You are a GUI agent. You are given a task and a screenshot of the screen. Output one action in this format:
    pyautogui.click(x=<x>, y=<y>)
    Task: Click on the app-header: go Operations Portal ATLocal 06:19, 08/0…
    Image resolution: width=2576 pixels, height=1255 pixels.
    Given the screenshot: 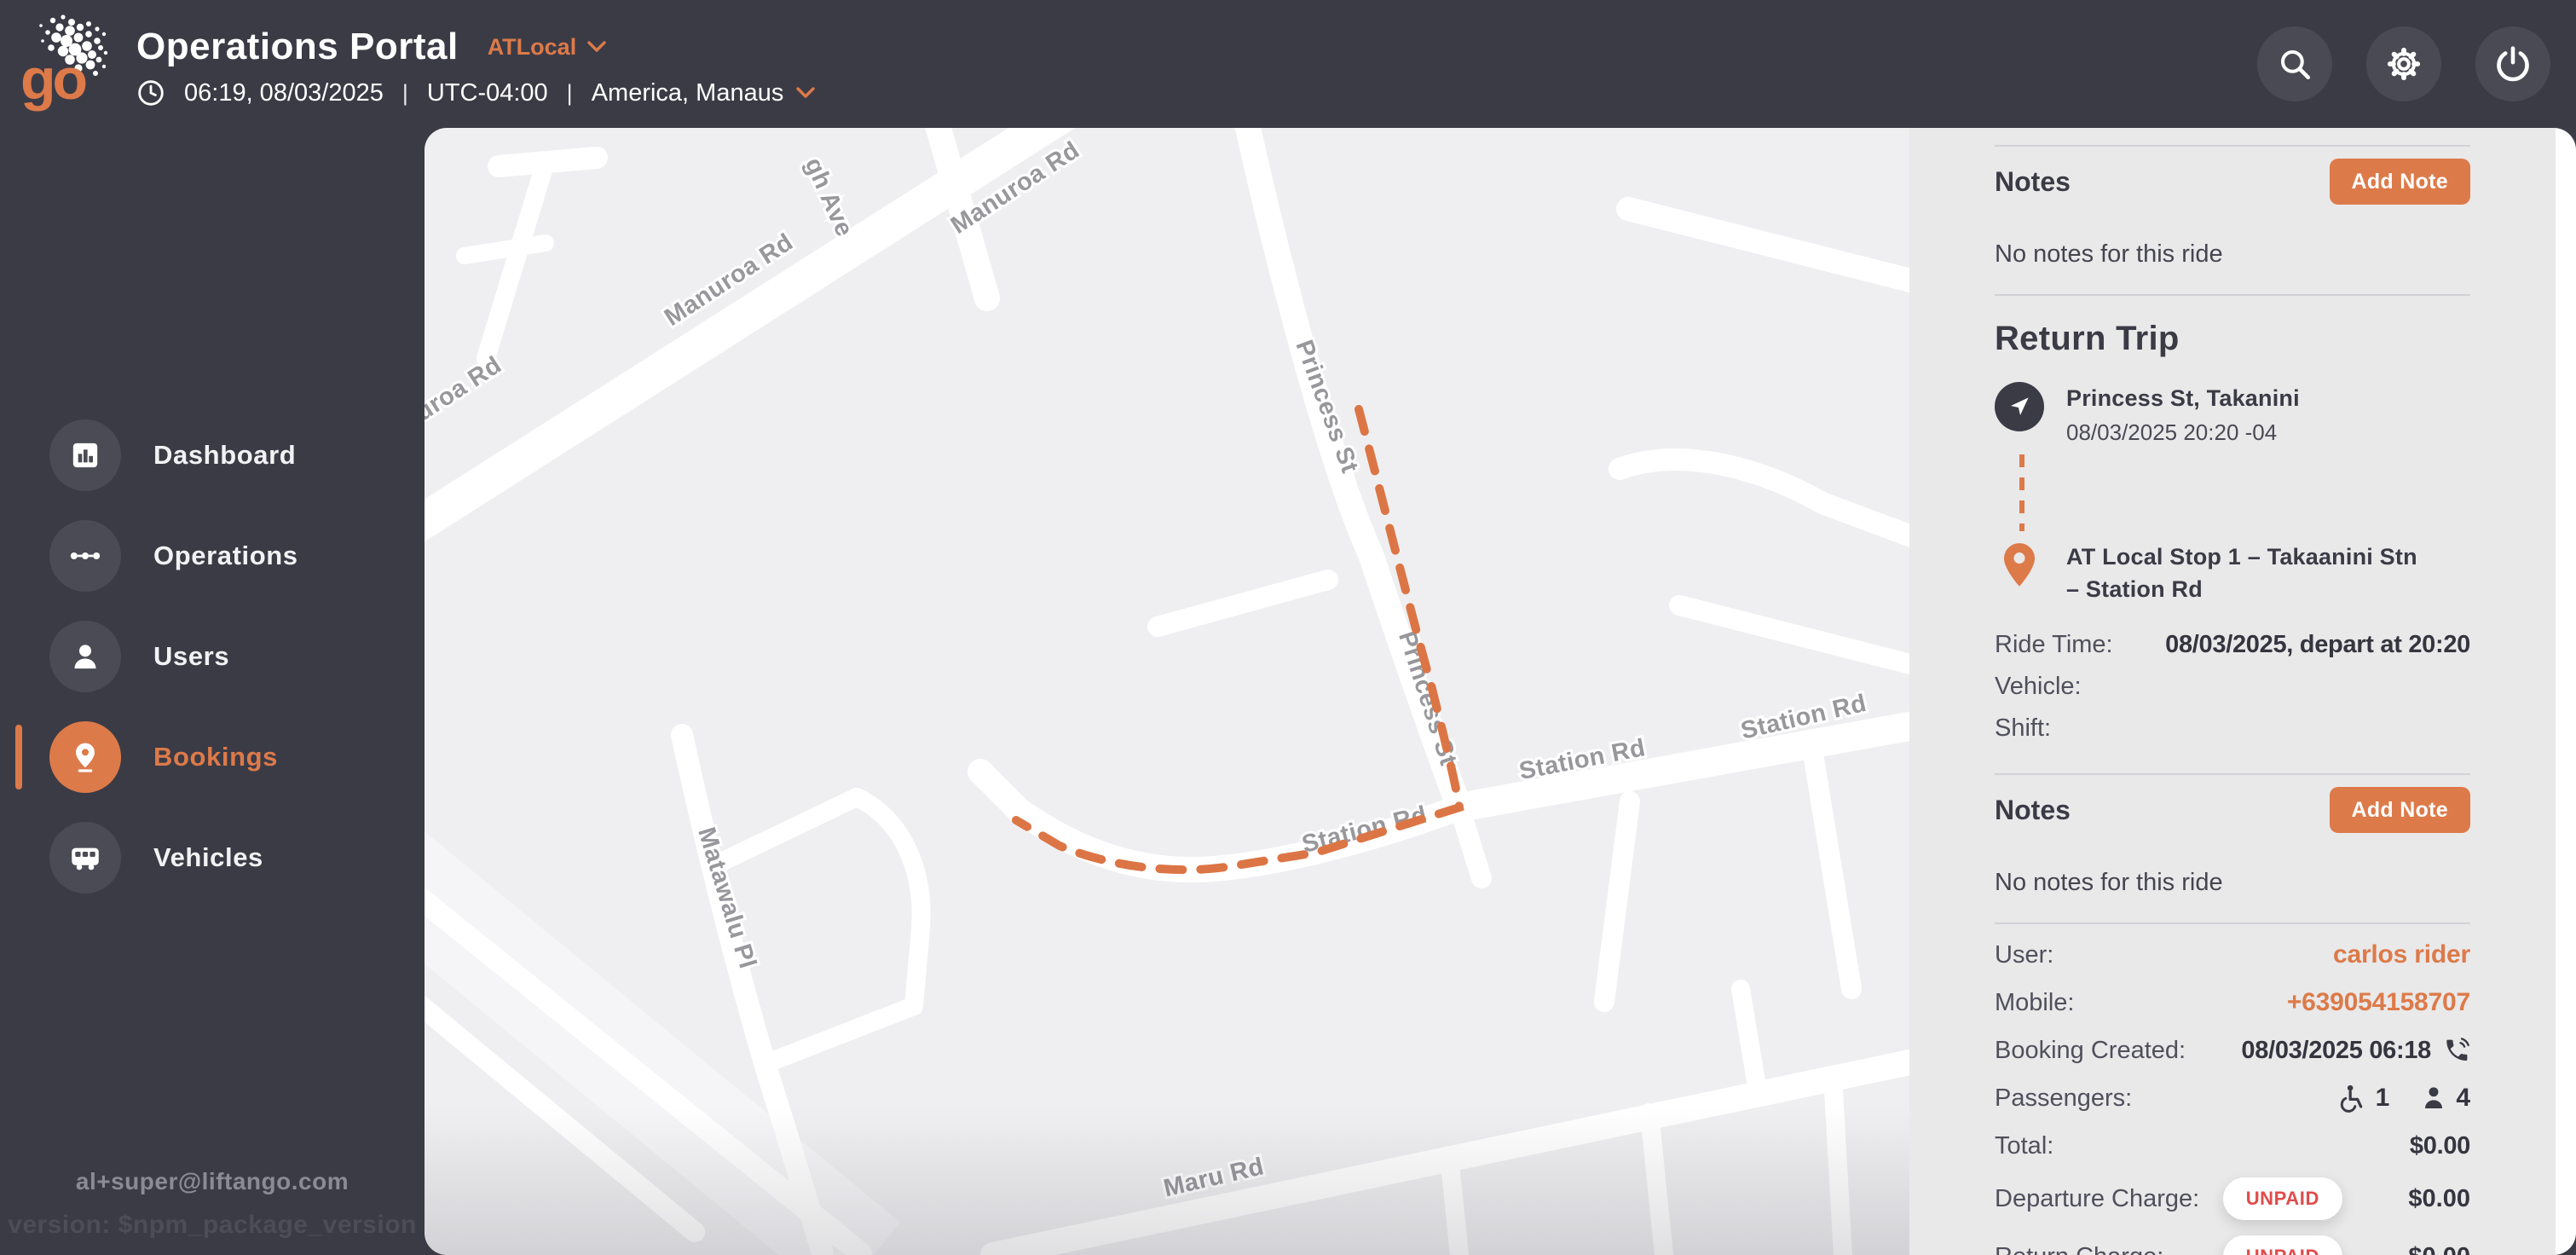 What is the action you would take?
    pyautogui.click(x=1288, y=64)
    